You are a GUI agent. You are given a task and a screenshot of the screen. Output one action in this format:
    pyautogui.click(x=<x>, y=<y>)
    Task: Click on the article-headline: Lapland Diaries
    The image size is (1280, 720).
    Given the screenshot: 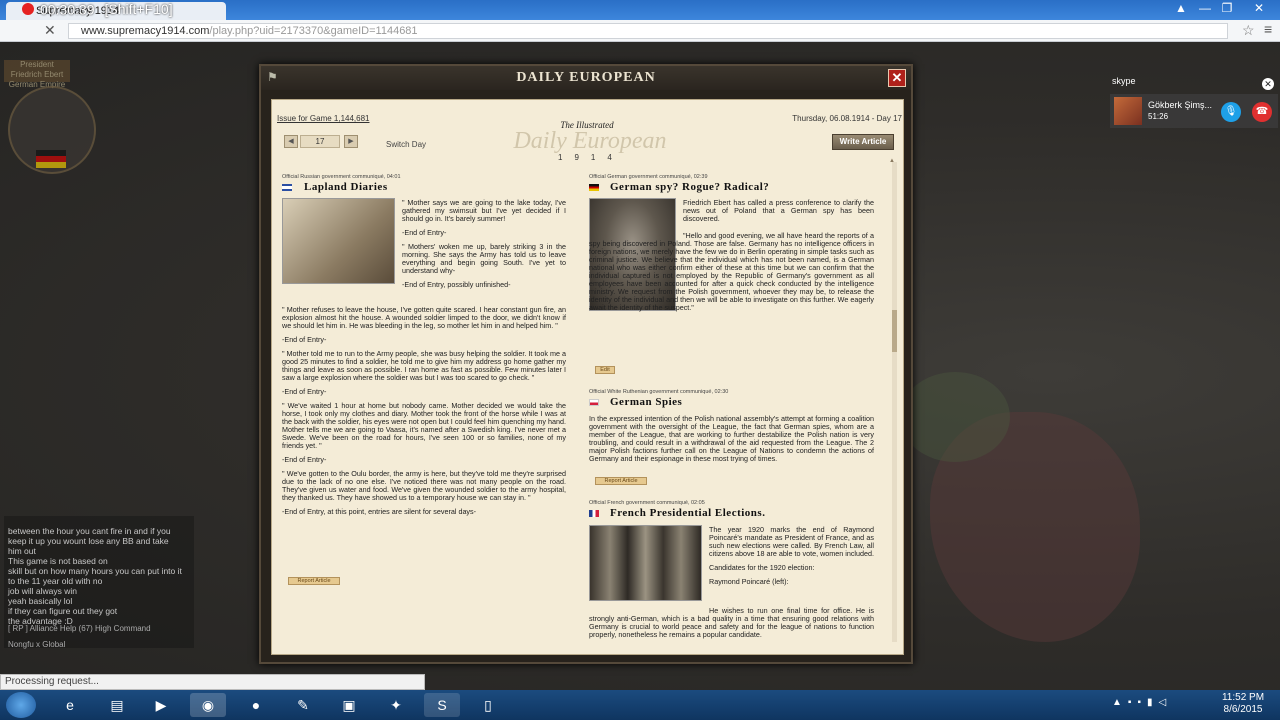 What is the action you would take?
    pyautogui.click(x=346, y=187)
    